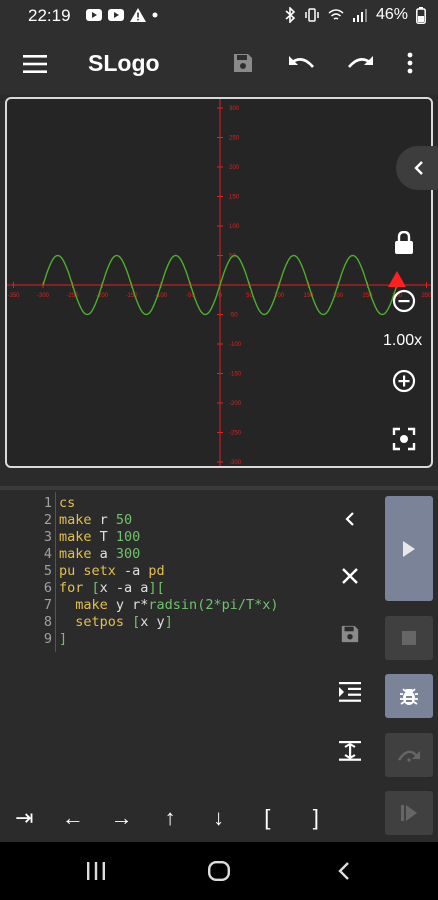 The height and width of the screenshot is (900, 438). Describe the element at coordinates (121, 818) in the screenshot. I see `key-button: →` at that location.